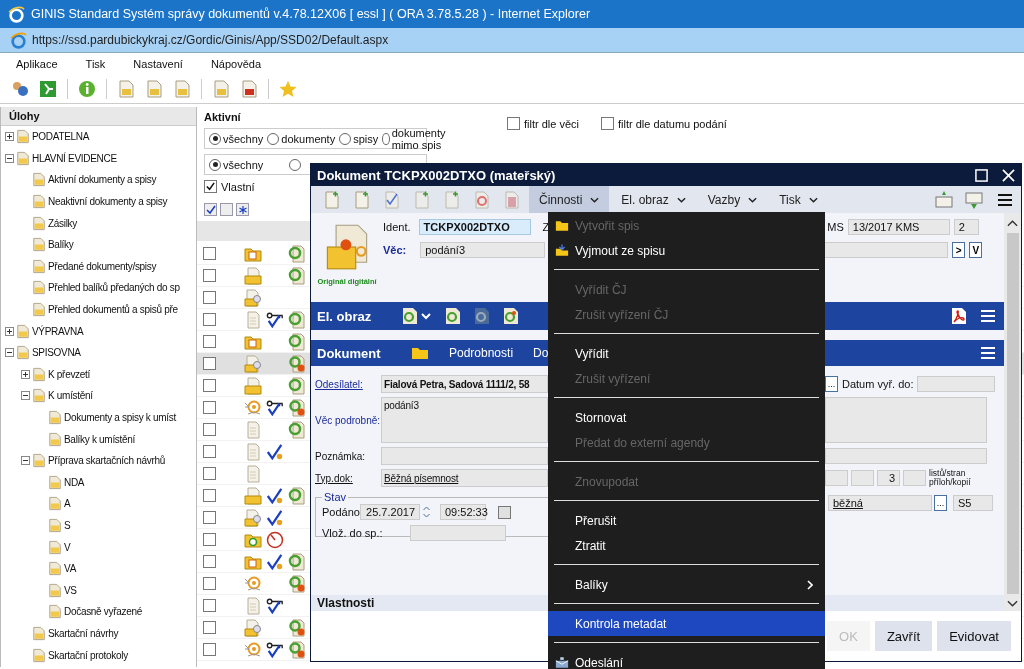  Describe the element at coordinates (98, 116) in the screenshot. I see `panel-header: Úlohy` at that location.